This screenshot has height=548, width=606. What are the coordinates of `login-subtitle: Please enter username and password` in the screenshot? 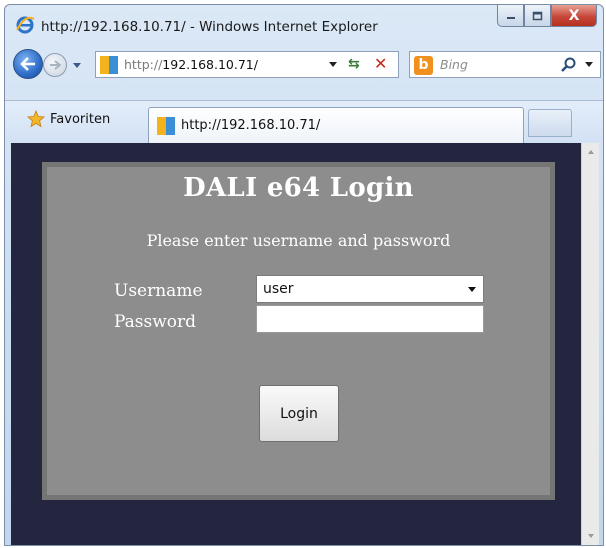 It's located at (298, 240).